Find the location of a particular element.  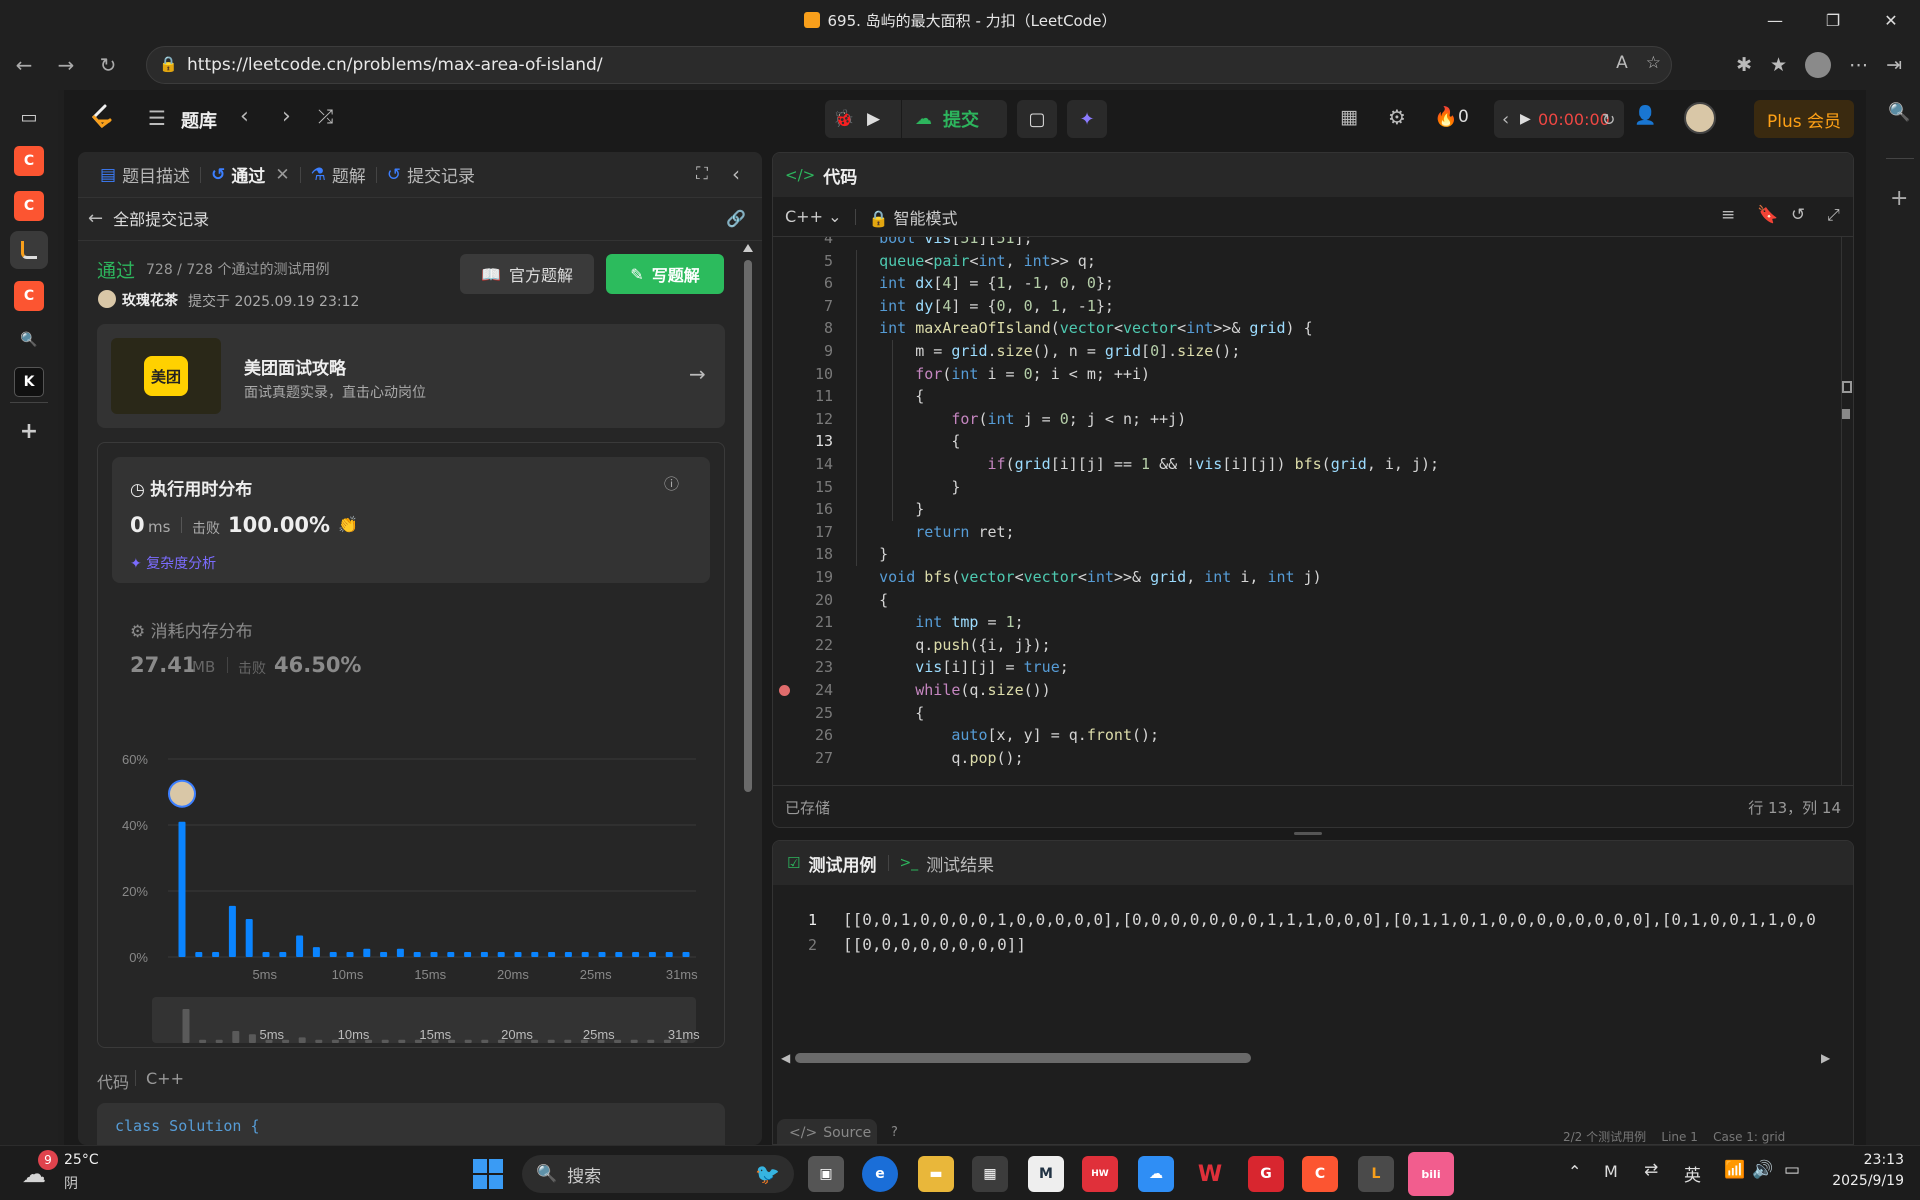

share-link-icon: 🔗 is located at coordinates (736, 218).